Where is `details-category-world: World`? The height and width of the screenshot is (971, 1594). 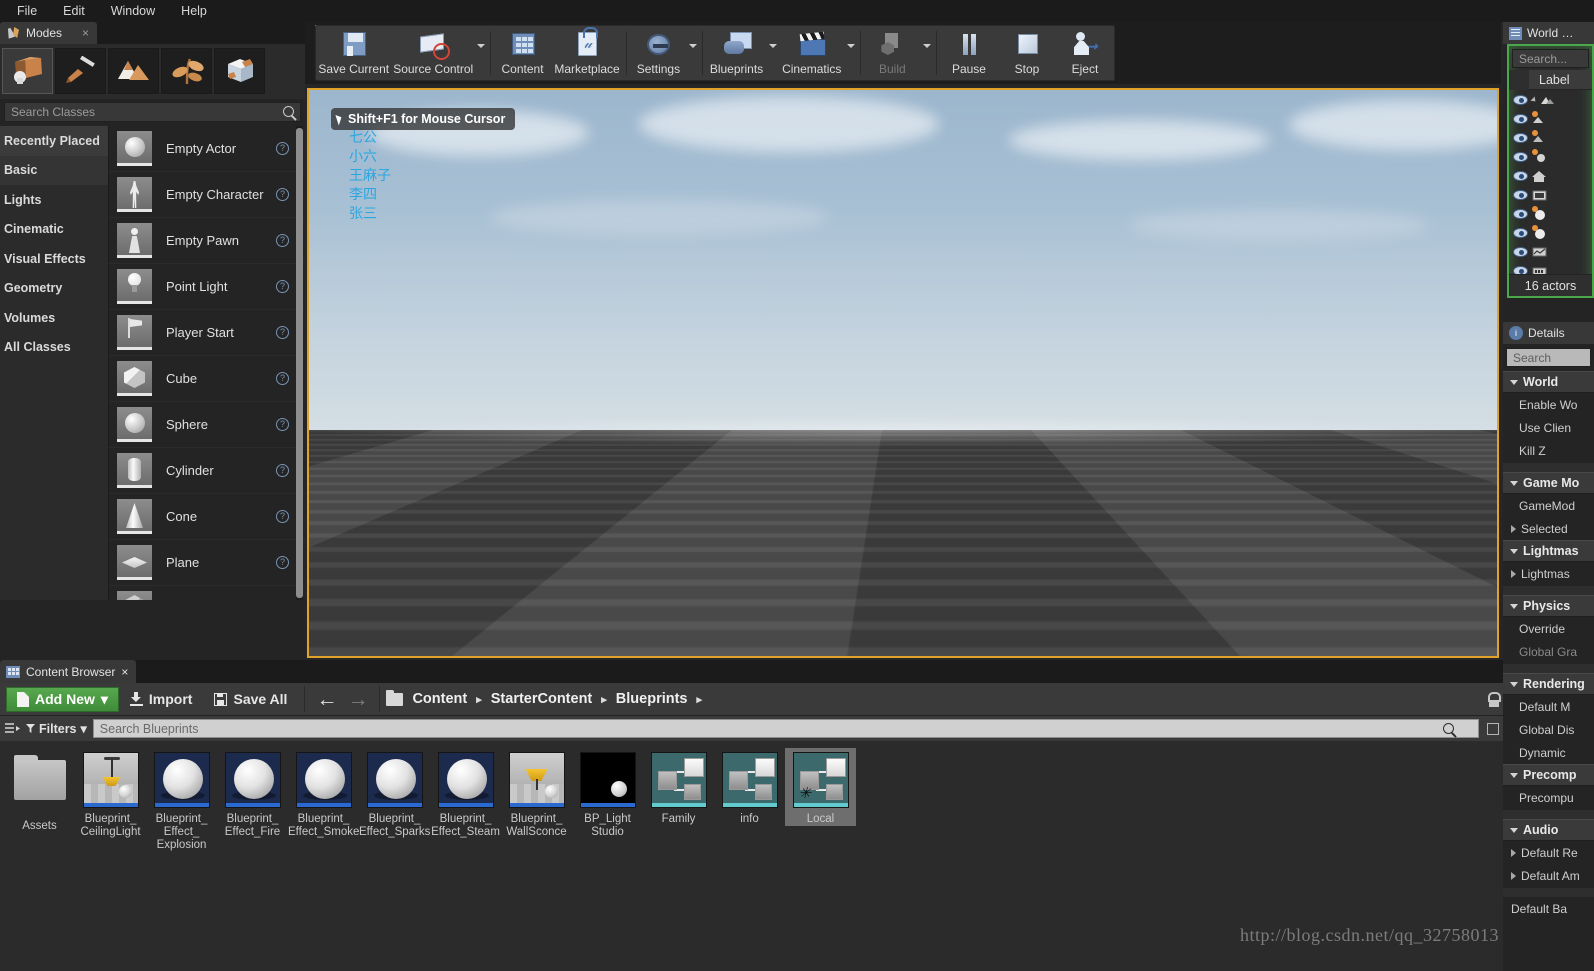
details-category-world: World is located at coordinates (1548, 382).